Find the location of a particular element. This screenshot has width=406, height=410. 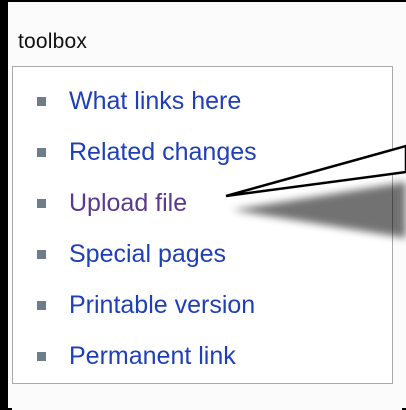

toolbox-item-permanent-link: Permanent link is located at coordinates (202, 361).